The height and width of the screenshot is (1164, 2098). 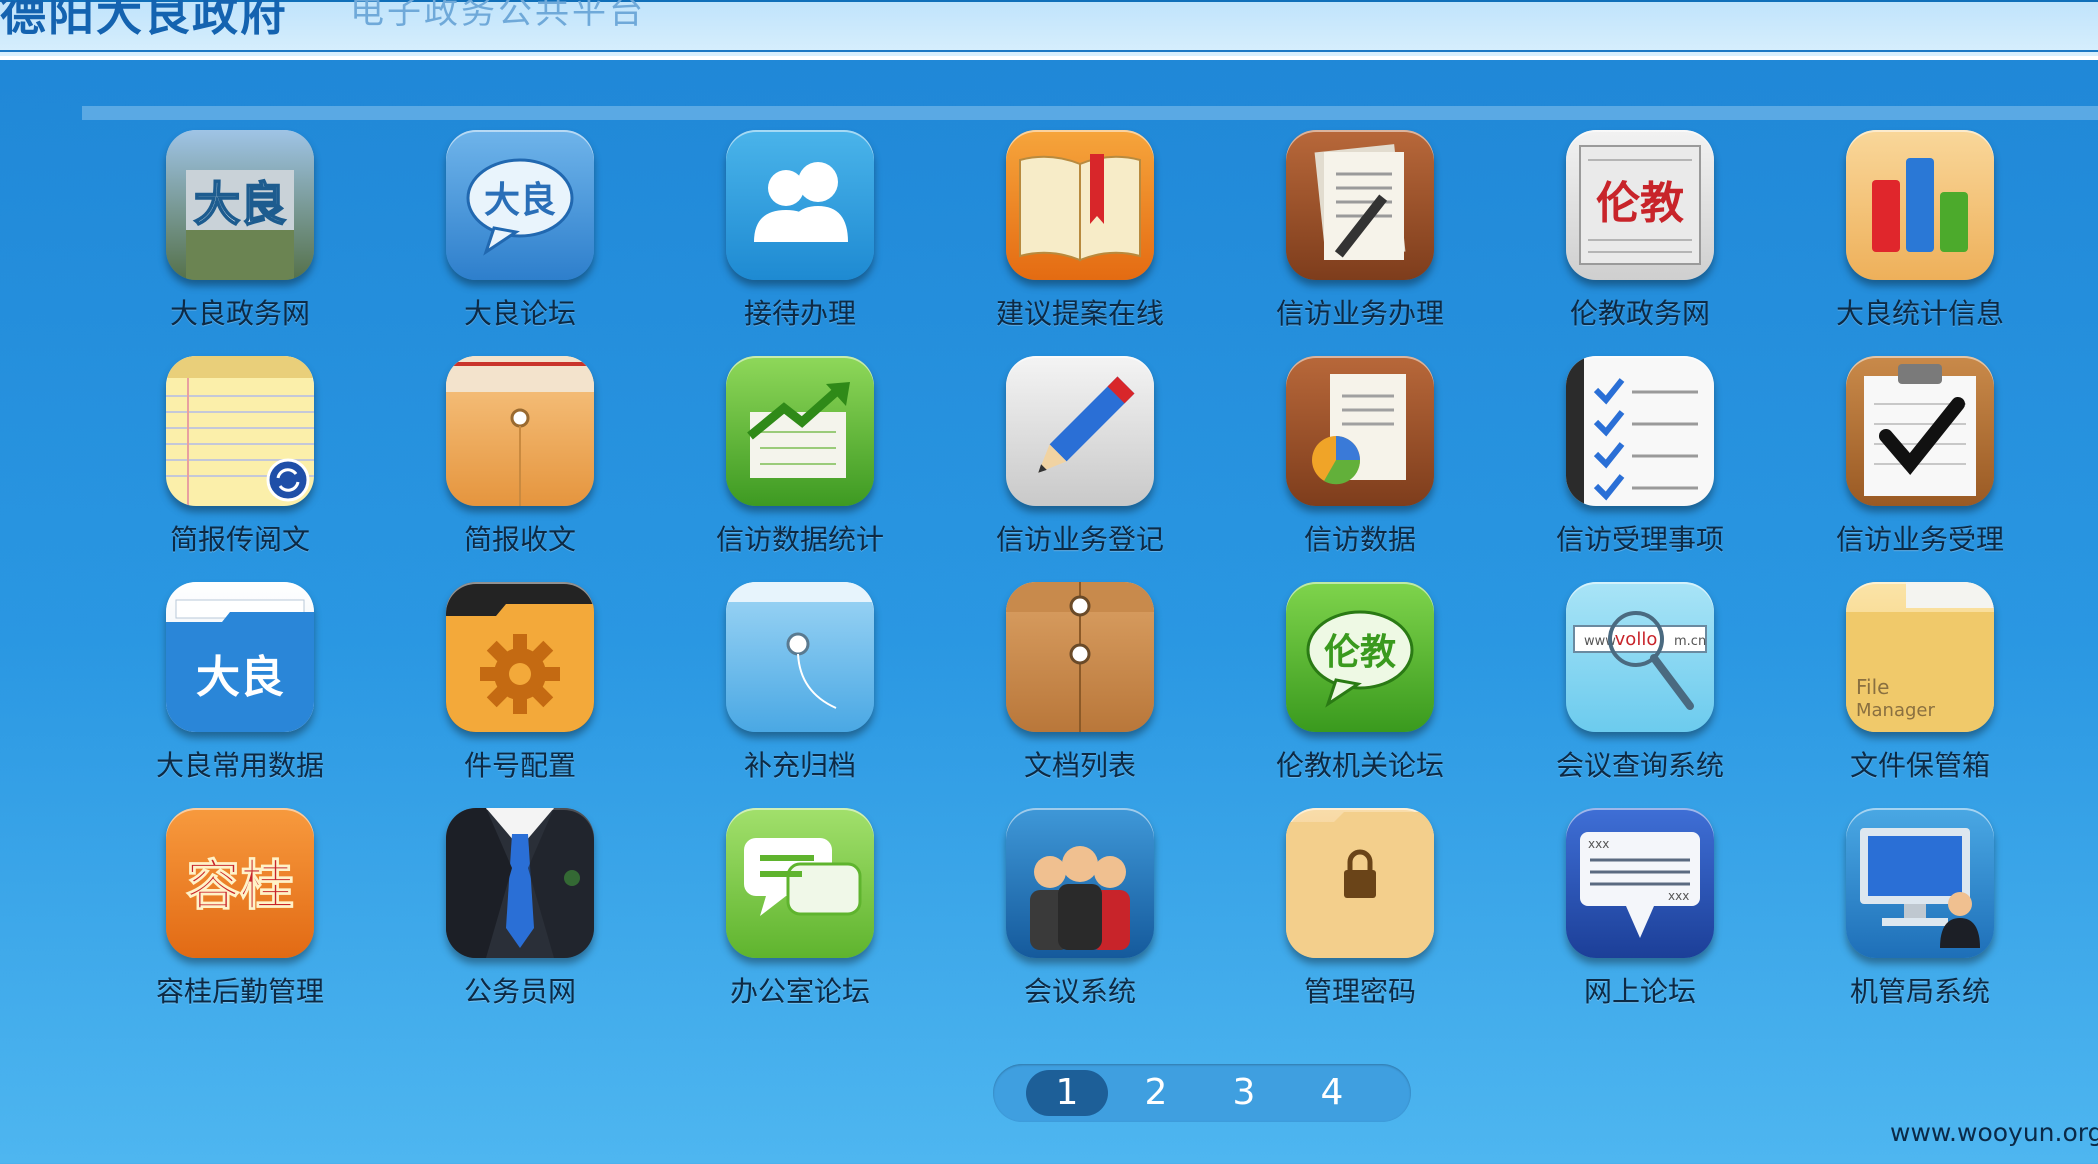 I want to click on document-pen-icon, so click(x=1360, y=205).